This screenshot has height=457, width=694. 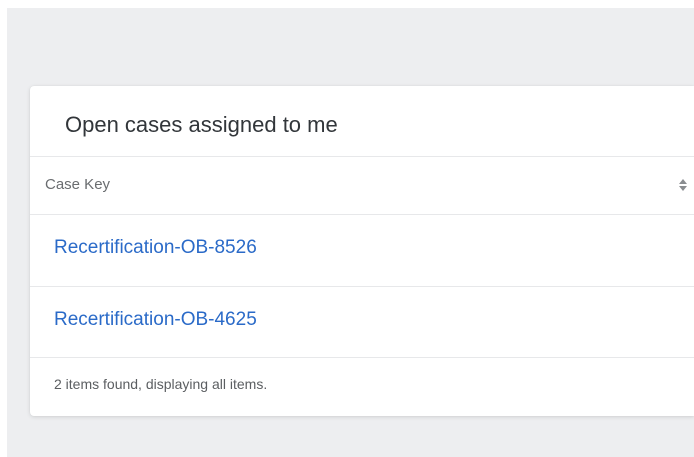 What do you see at coordinates (362, 357) in the screenshot?
I see `row-divider` at bounding box center [362, 357].